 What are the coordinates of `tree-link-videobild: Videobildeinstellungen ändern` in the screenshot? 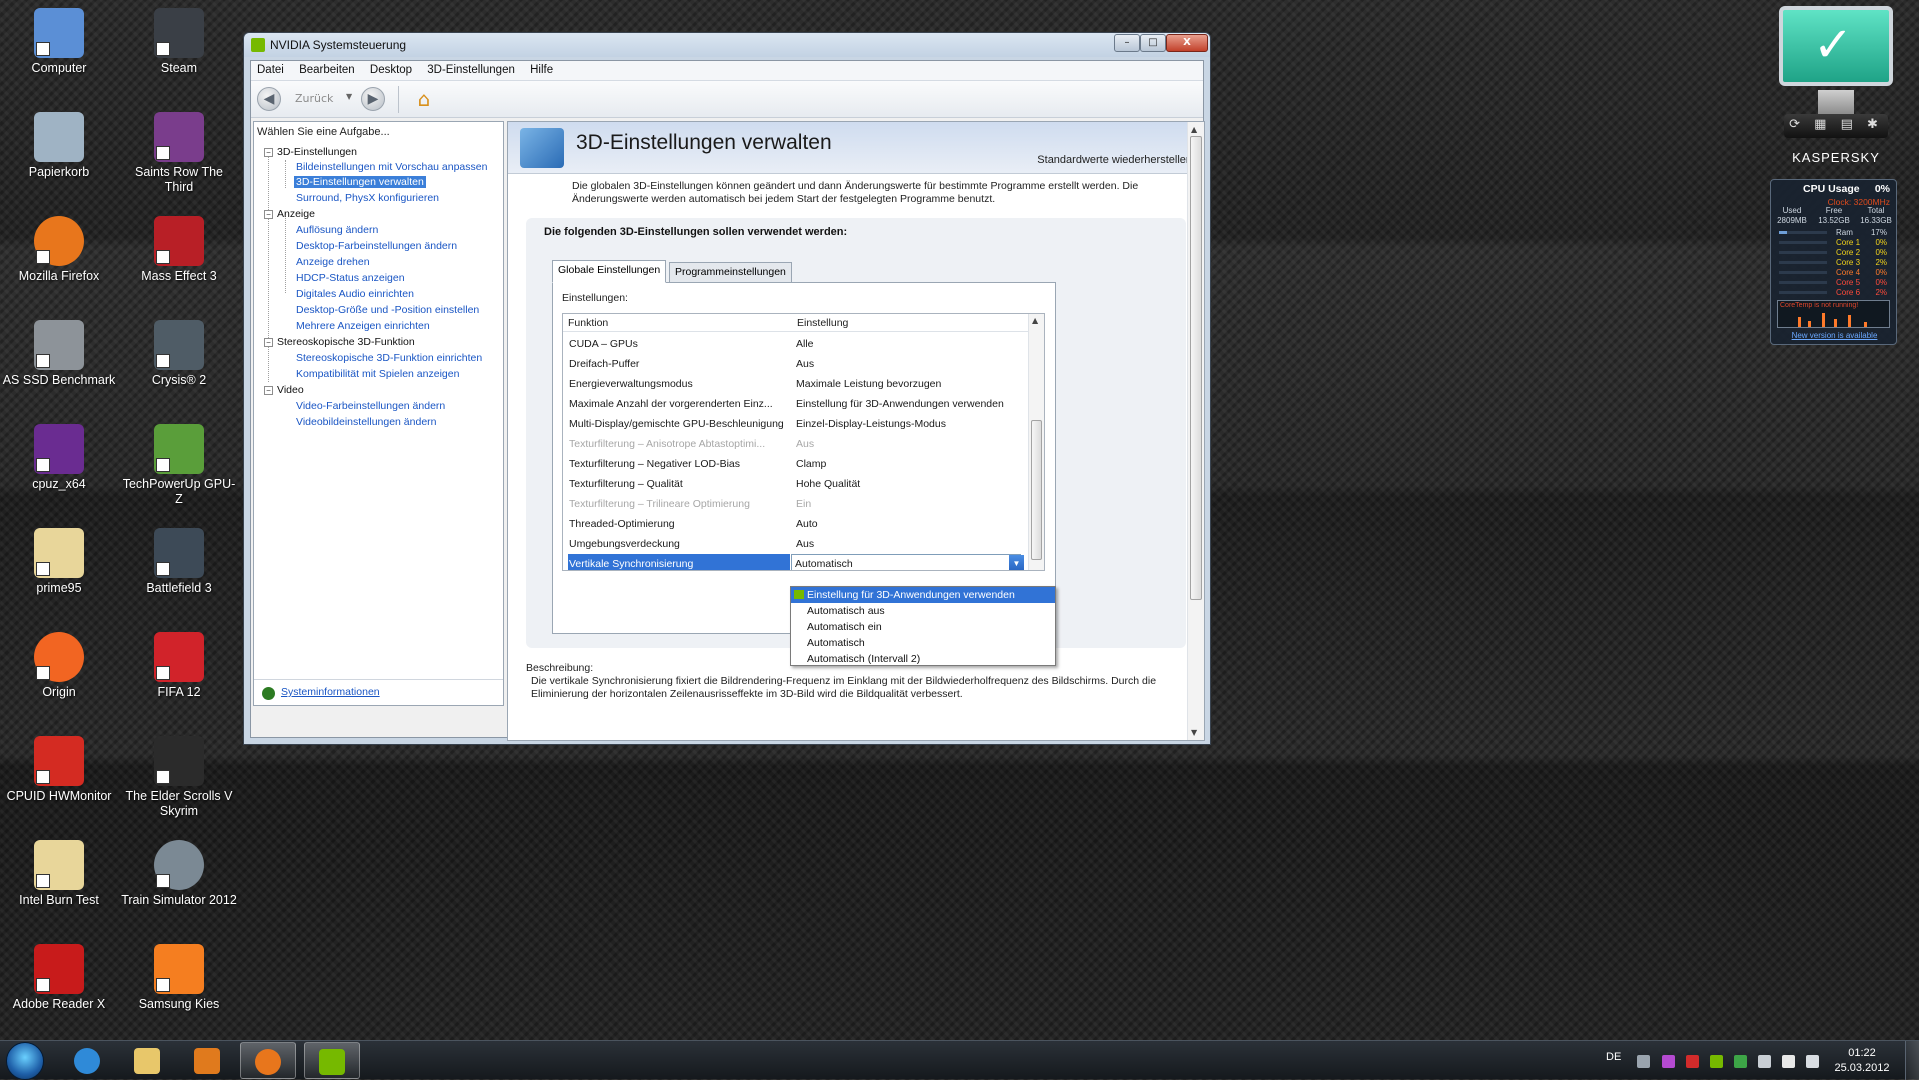 It's located at (366, 422).